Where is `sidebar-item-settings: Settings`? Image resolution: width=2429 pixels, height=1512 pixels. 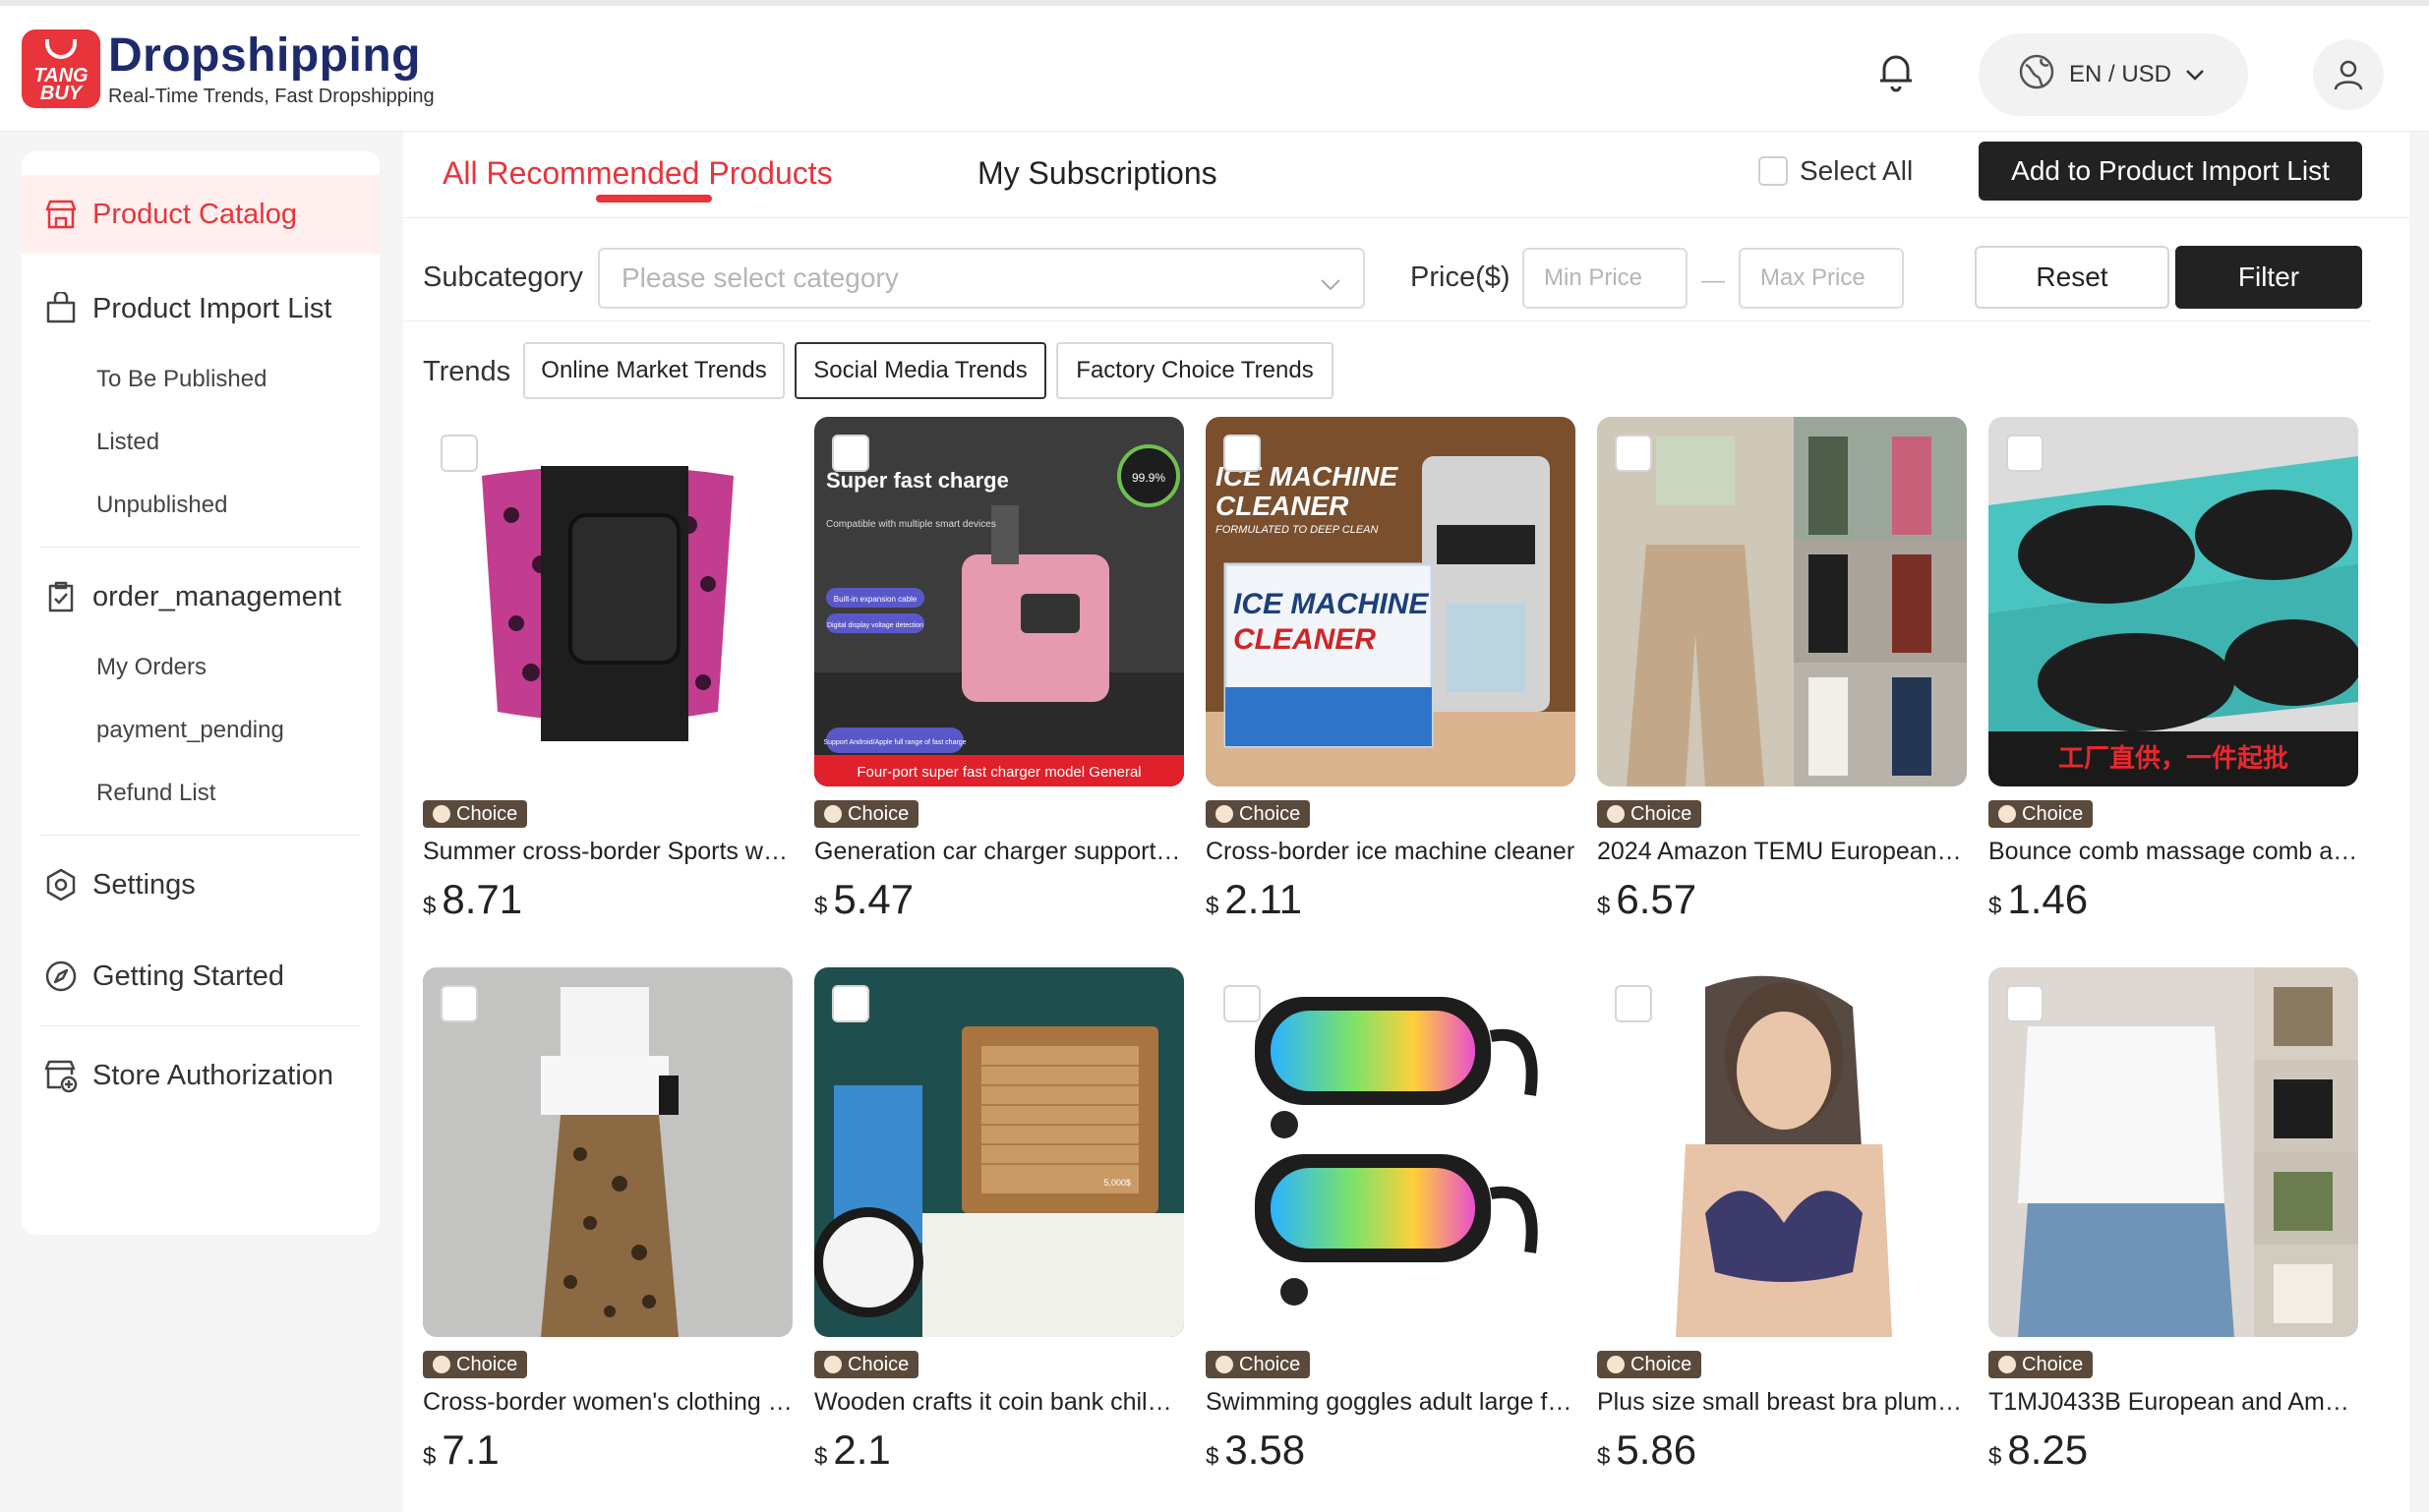 sidebar-item-settings: Settings is located at coordinates (201, 884).